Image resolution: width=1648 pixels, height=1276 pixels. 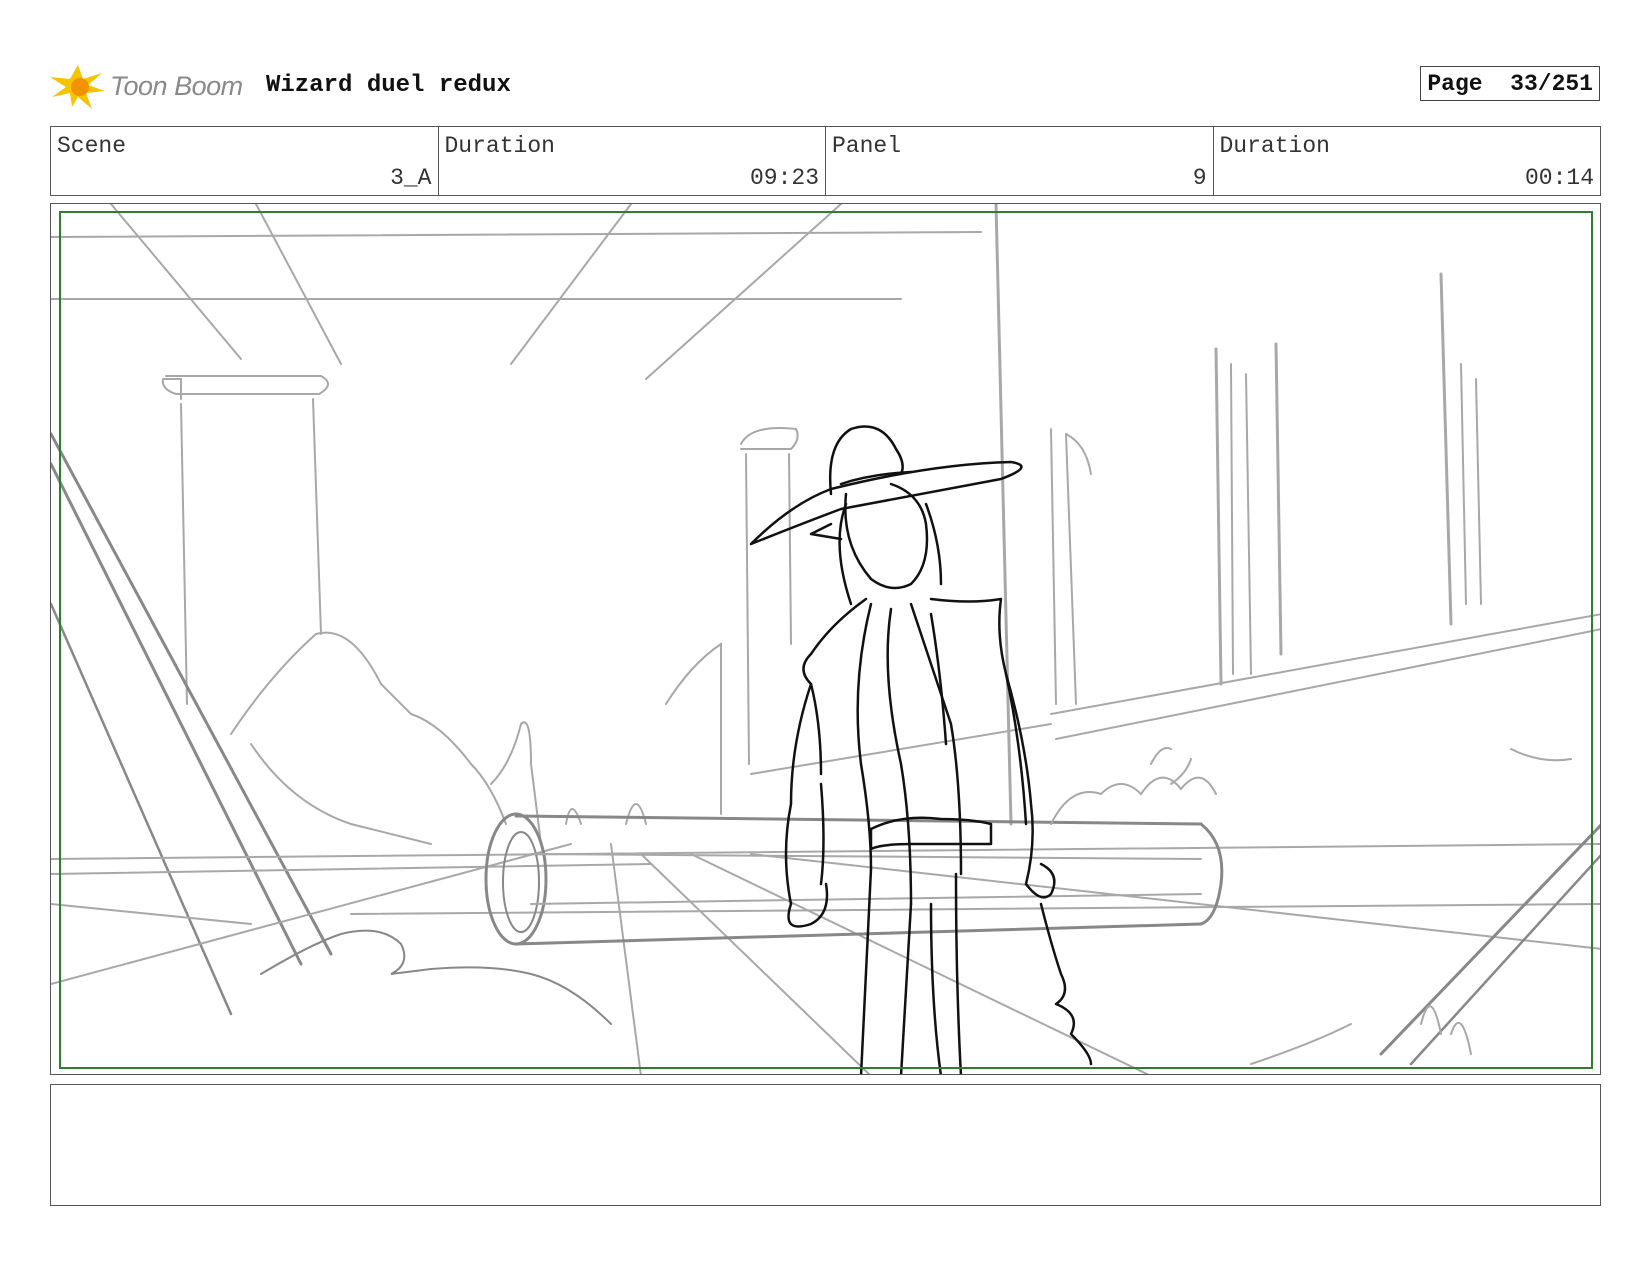 I want to click on panel-value: 9, so click(x=1199, y=178).